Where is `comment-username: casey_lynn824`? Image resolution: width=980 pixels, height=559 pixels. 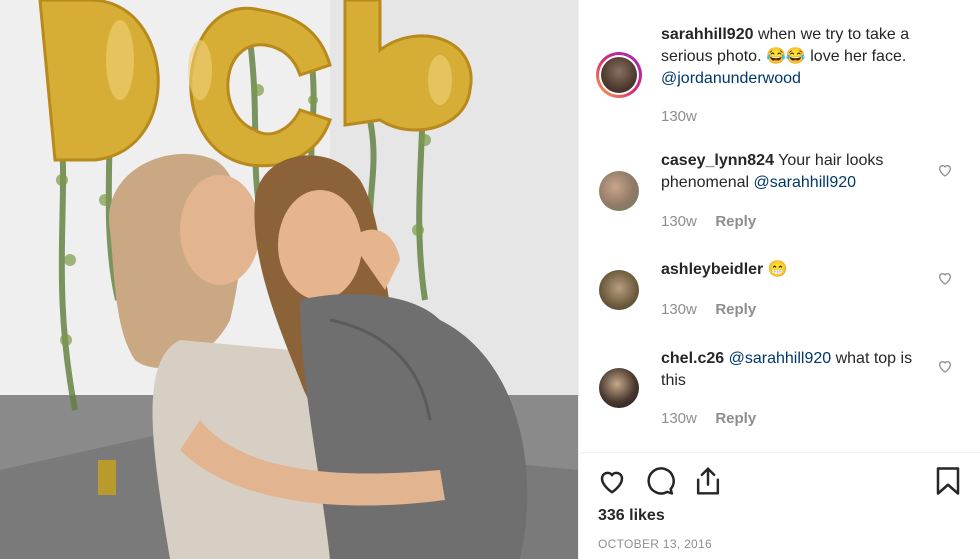 comment-username: casey_lynn824 is located at coordinates (717, 160).